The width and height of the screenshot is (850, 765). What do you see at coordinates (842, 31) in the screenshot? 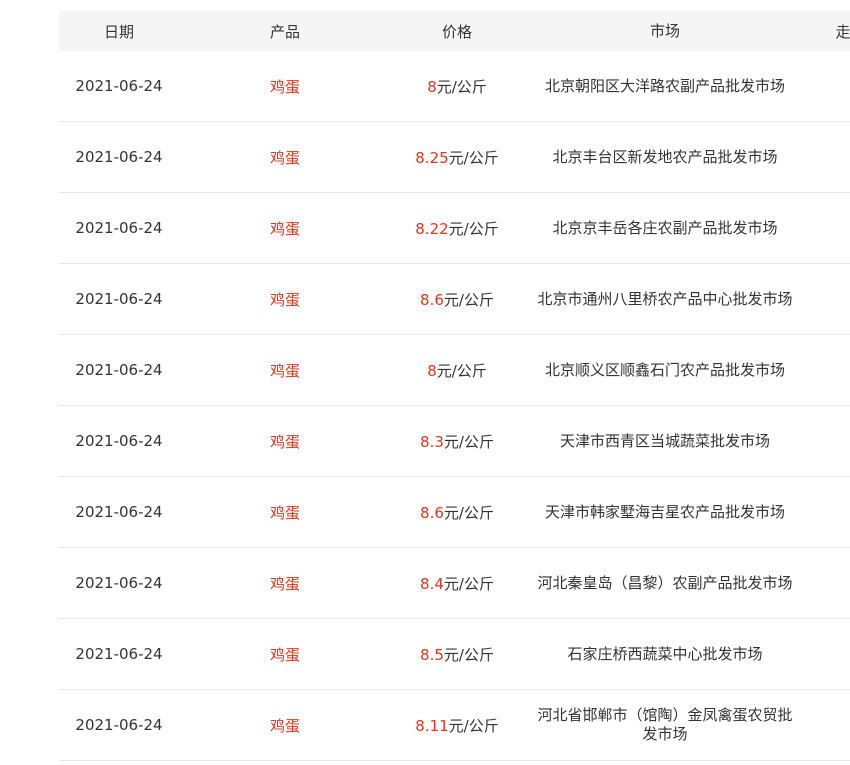
I see `header-extra: 走` at bounding box center [842, 31].